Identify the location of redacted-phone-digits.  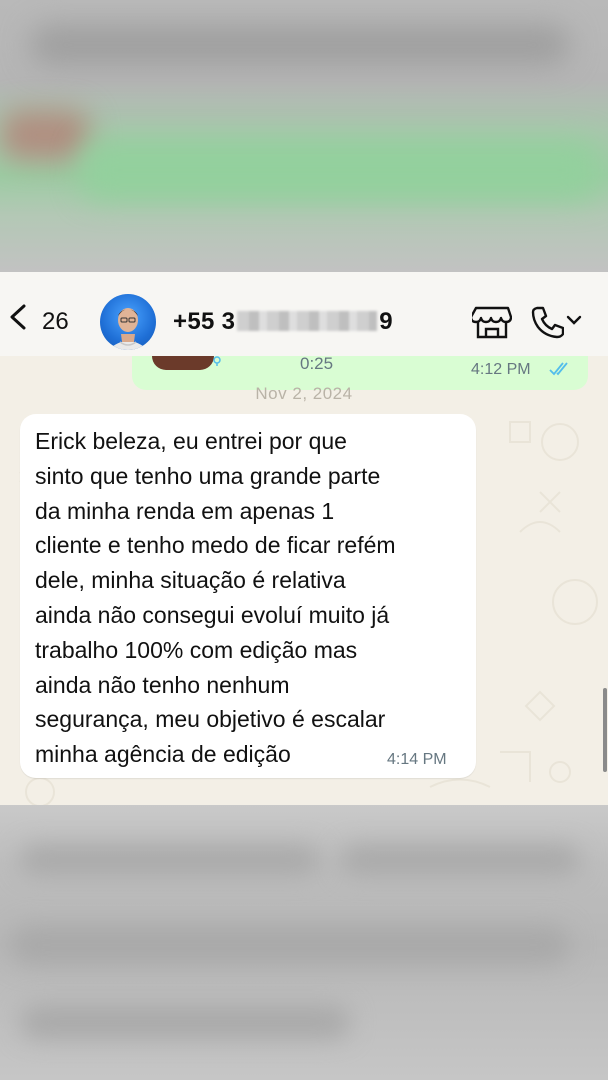
(307, 321).